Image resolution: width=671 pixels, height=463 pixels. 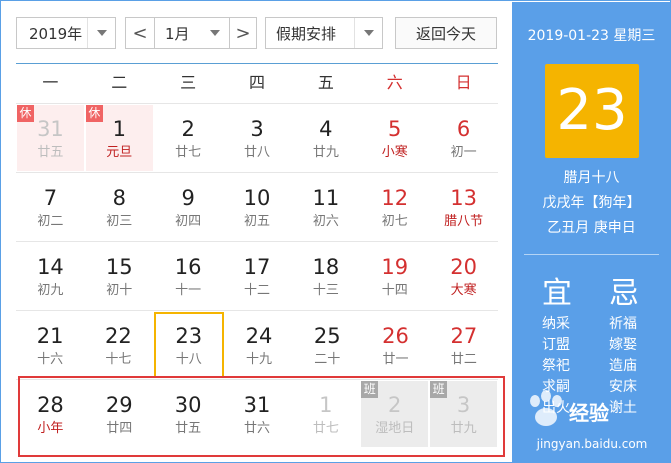 I want to click on day-cell-today: 23 十八, so click(x=188, y=345).